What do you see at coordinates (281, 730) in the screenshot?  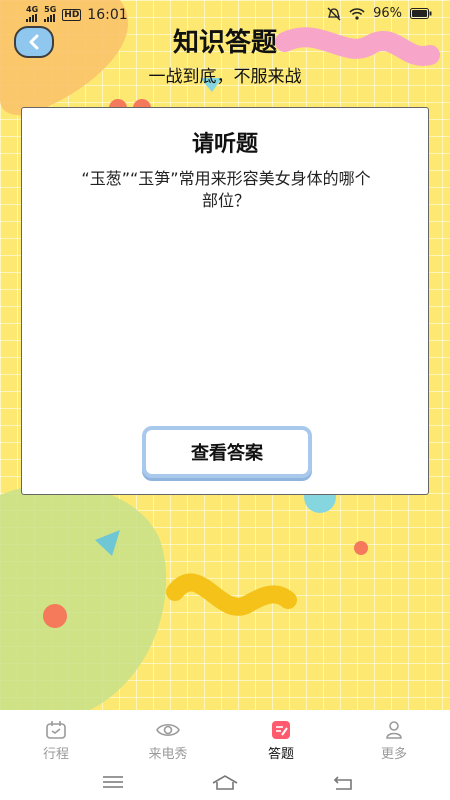 I see `pencil-icon` at bounding box center [281, 730].